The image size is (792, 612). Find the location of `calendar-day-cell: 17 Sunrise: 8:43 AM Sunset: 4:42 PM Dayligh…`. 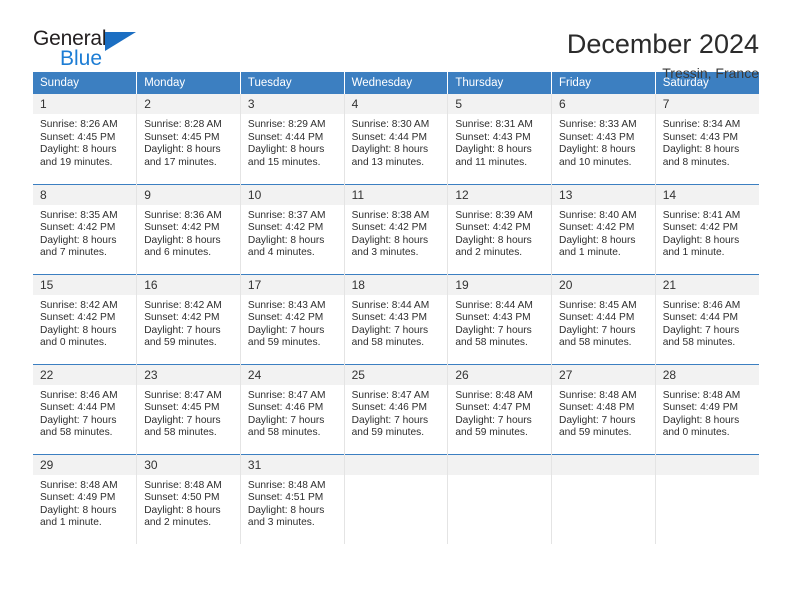

calendar-day-cell: 17 Sunrise: 8:43 AM Sunset: 4:42 PM Dayligh… is located at coordinates (292, 318).